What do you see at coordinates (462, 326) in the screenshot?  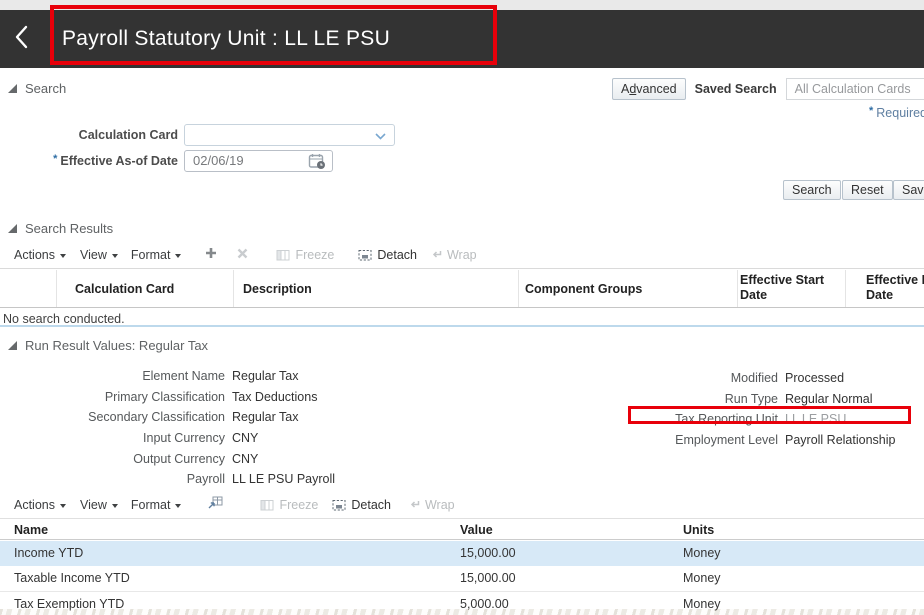 I see `section-divider` at bounding box center [462, 326].